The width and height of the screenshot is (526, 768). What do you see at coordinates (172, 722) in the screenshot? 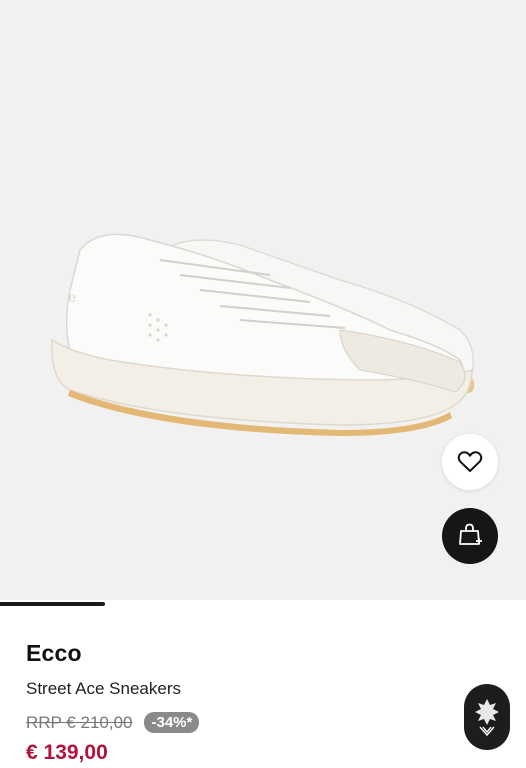
I see `discount-badge: -34%*` at bounding box center [172, 722].